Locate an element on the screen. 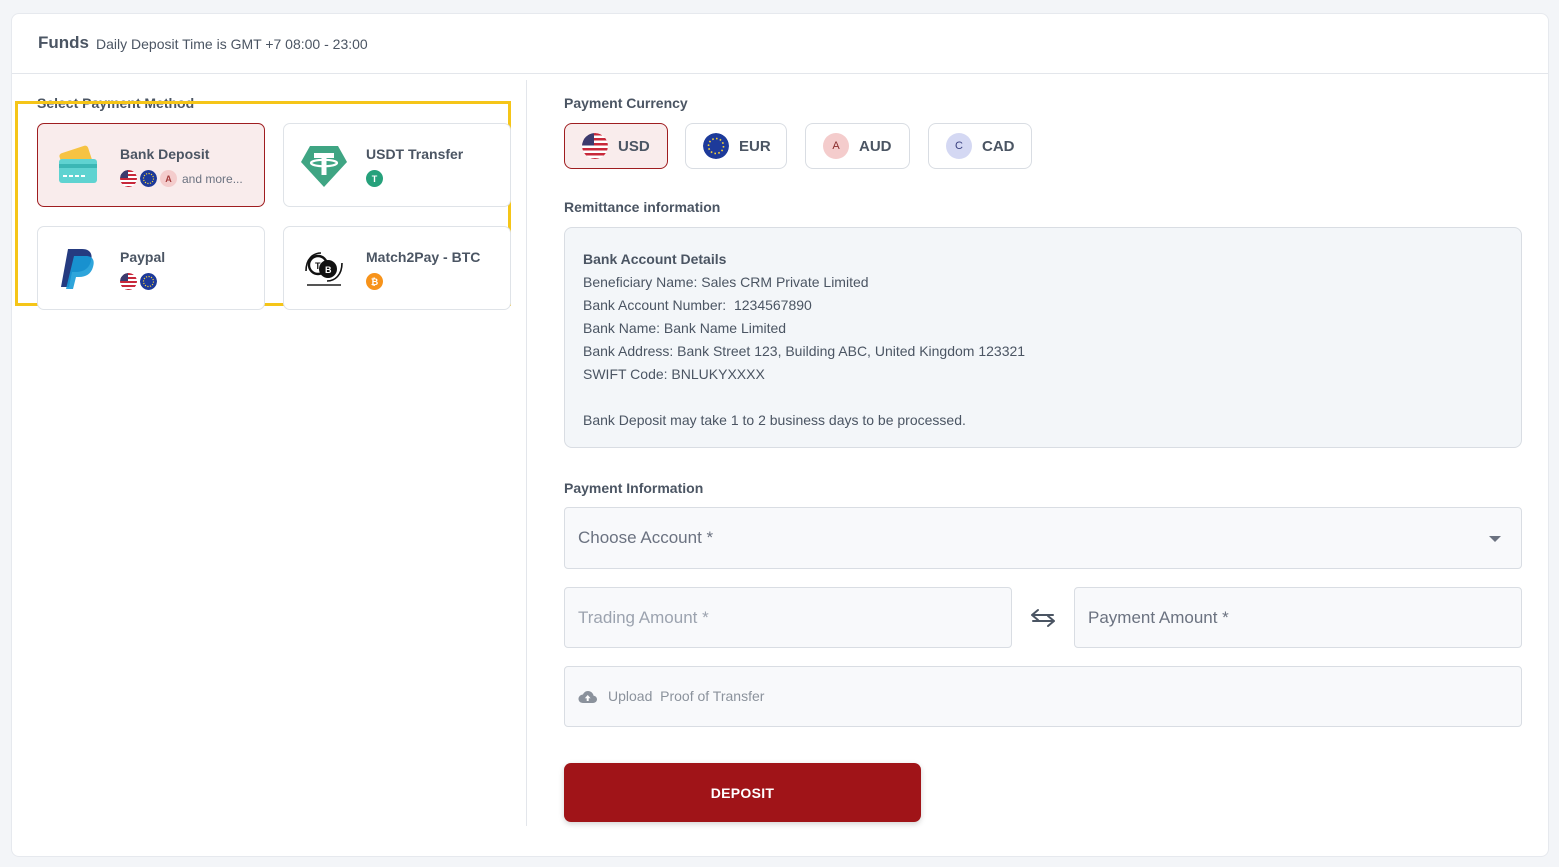  payment-method-name: Paypal is located at coordinates (143, 257).